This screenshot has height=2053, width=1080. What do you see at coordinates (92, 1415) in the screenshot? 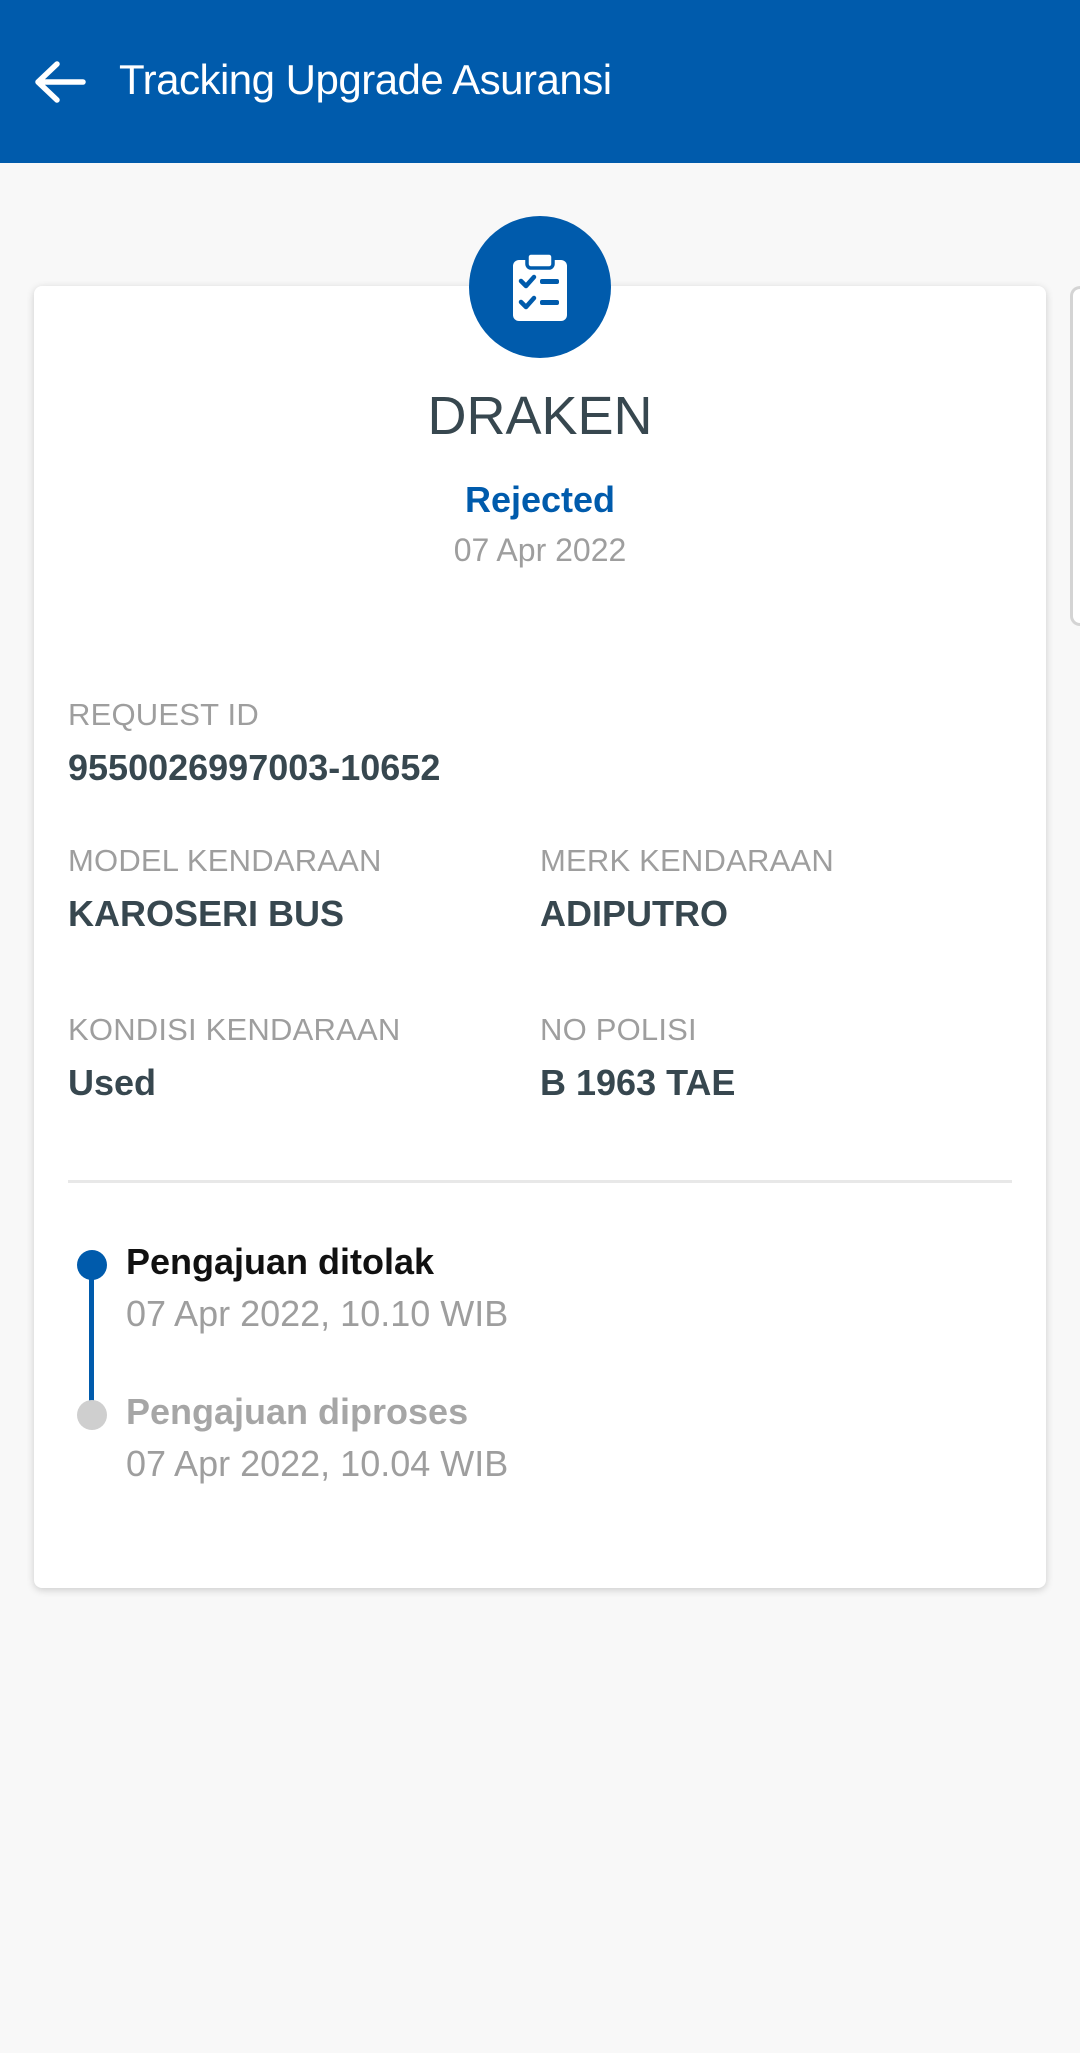
I see `timeline-dot-inactive` at bounding box center [92, 1415].